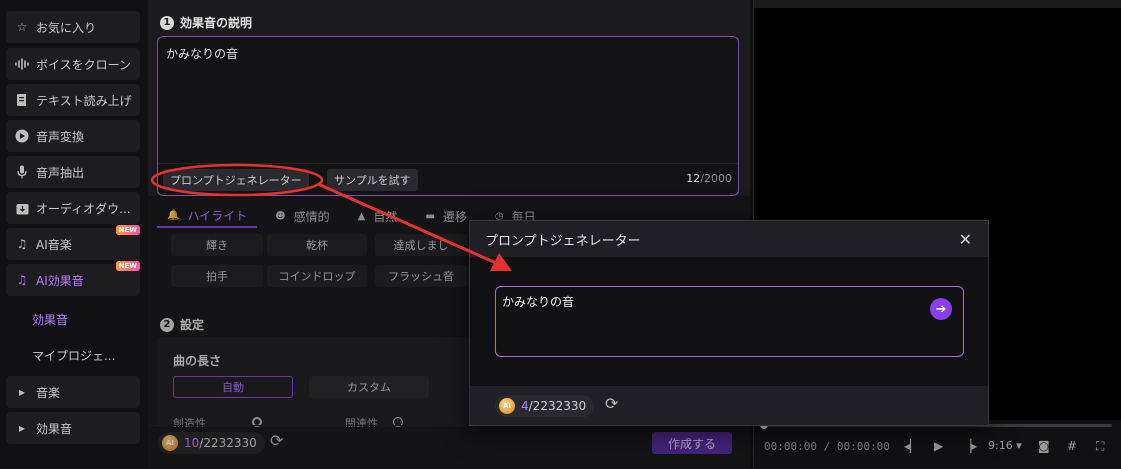 This screenshot has width=1121, height=469. Describe the element at coordinates (50, 319) in the screenshot. I see `sidebar-subitem-sound-effects: 効果音` at that location.